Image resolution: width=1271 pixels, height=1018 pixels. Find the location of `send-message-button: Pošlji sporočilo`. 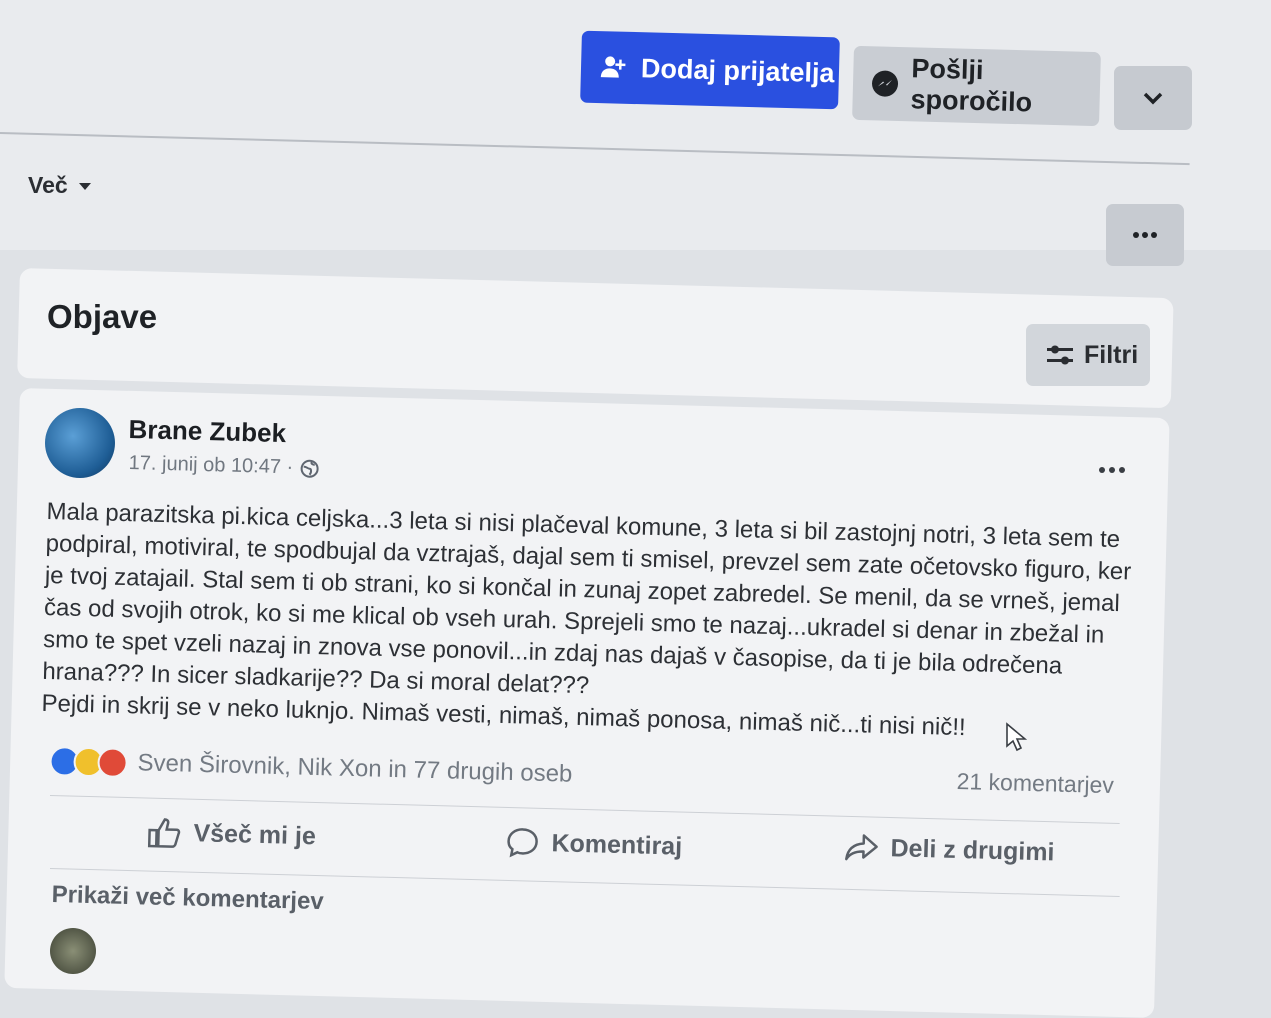

send-message-button: Pošlji sporočilo is located at coordinates (976, 86).